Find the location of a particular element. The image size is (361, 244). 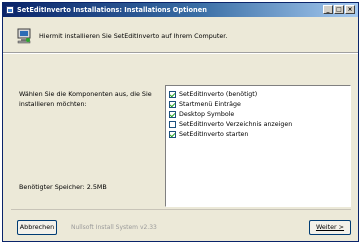

close-button: × is located at coordinates (350, 9).